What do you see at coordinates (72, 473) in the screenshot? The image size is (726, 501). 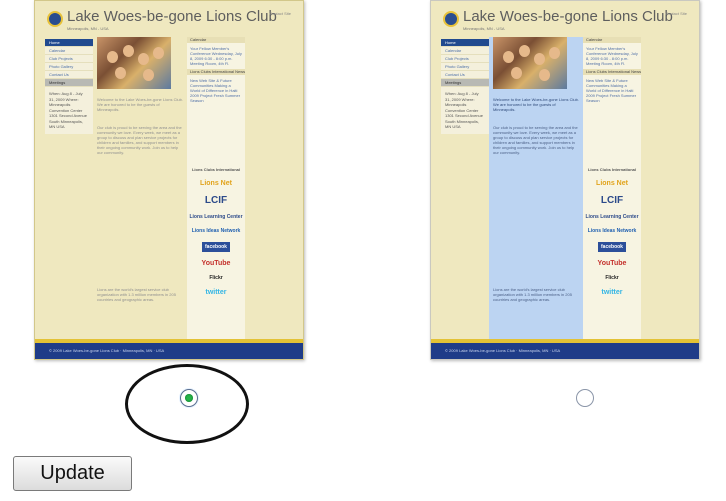 I see `update-button: Update` at bounding box center [72, 473].